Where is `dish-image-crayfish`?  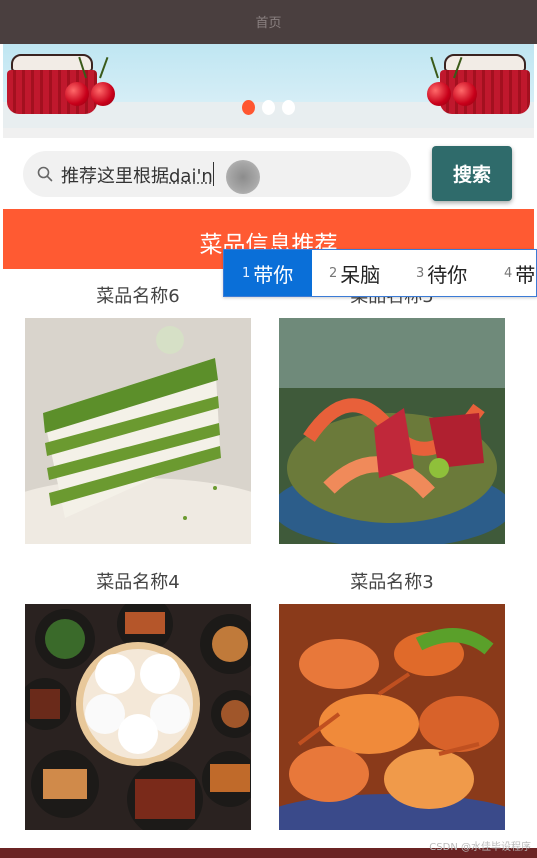 dish-image-crayfish is located at coordinates (392, 717).